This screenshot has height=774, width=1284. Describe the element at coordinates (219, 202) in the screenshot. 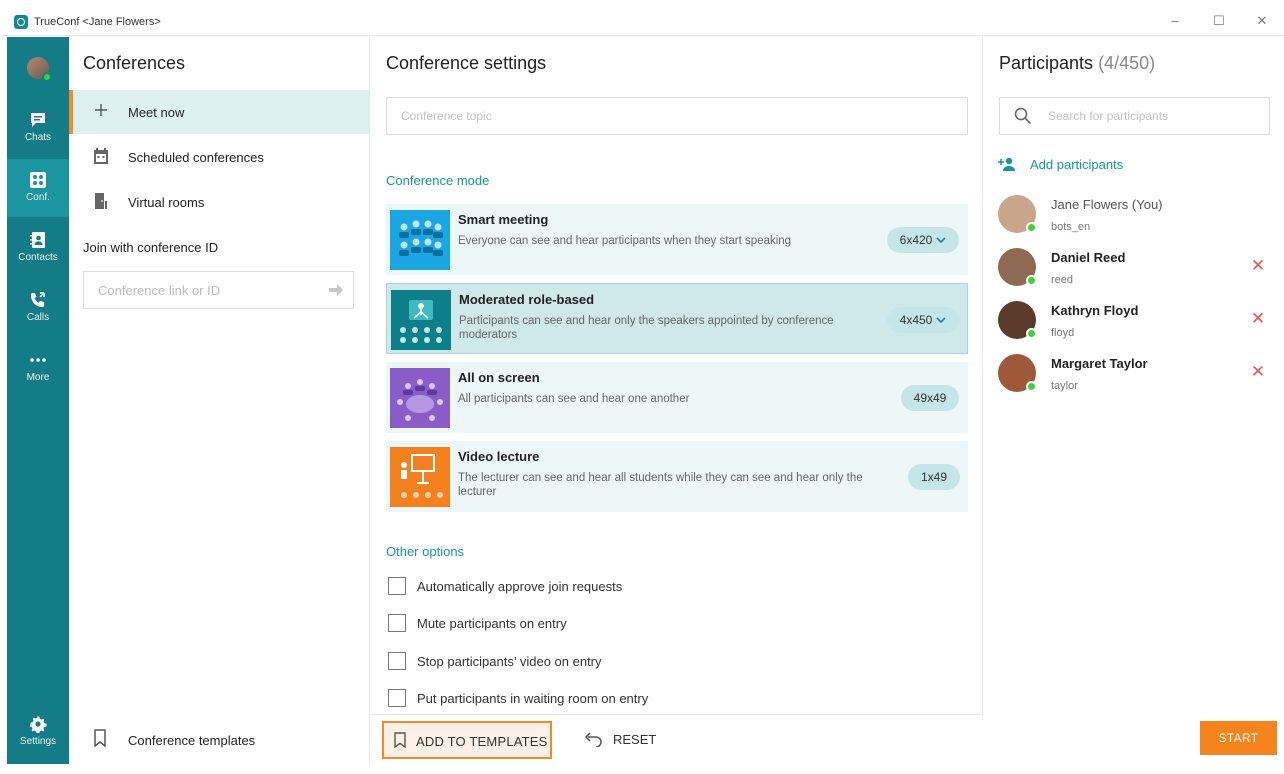

I see `virtual-rooms-item: Virtual rooms` at that location.